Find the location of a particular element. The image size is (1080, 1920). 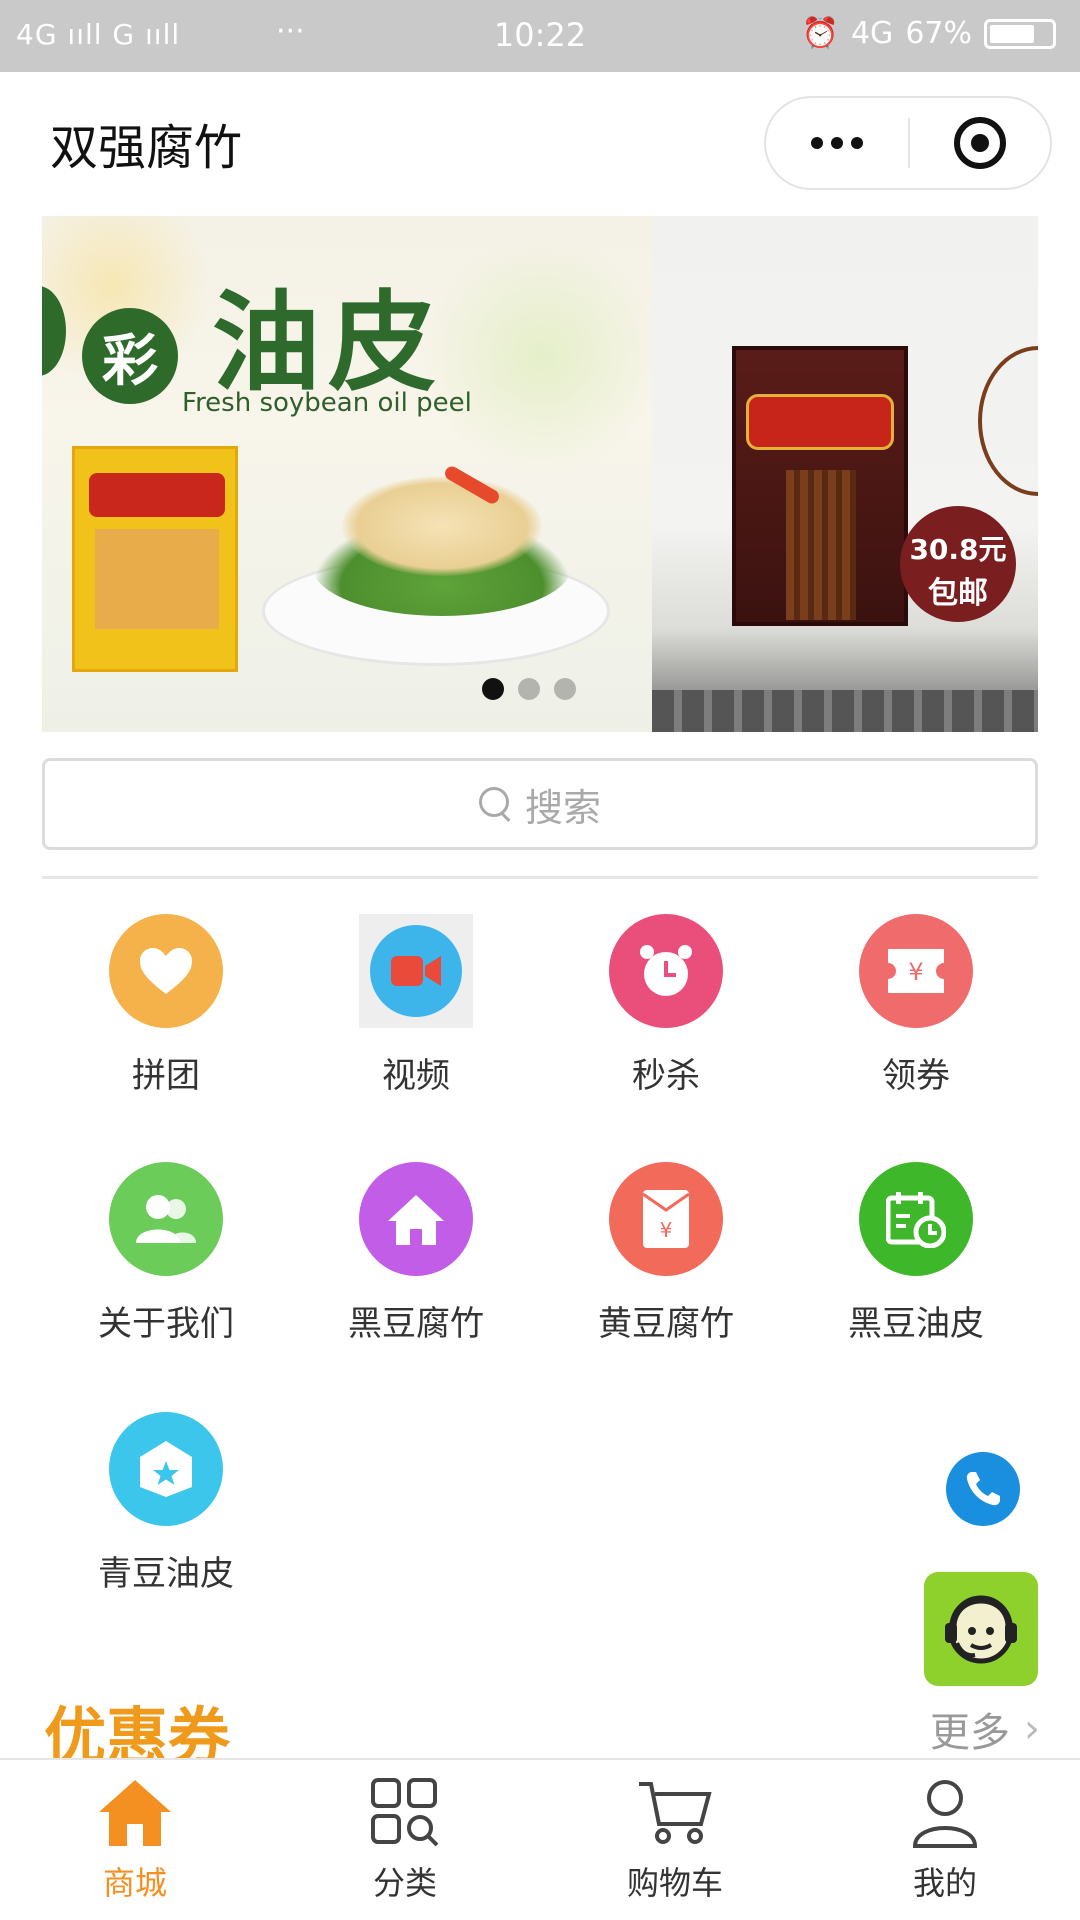

customer-service-icon is located at coordinates (981, 1629).